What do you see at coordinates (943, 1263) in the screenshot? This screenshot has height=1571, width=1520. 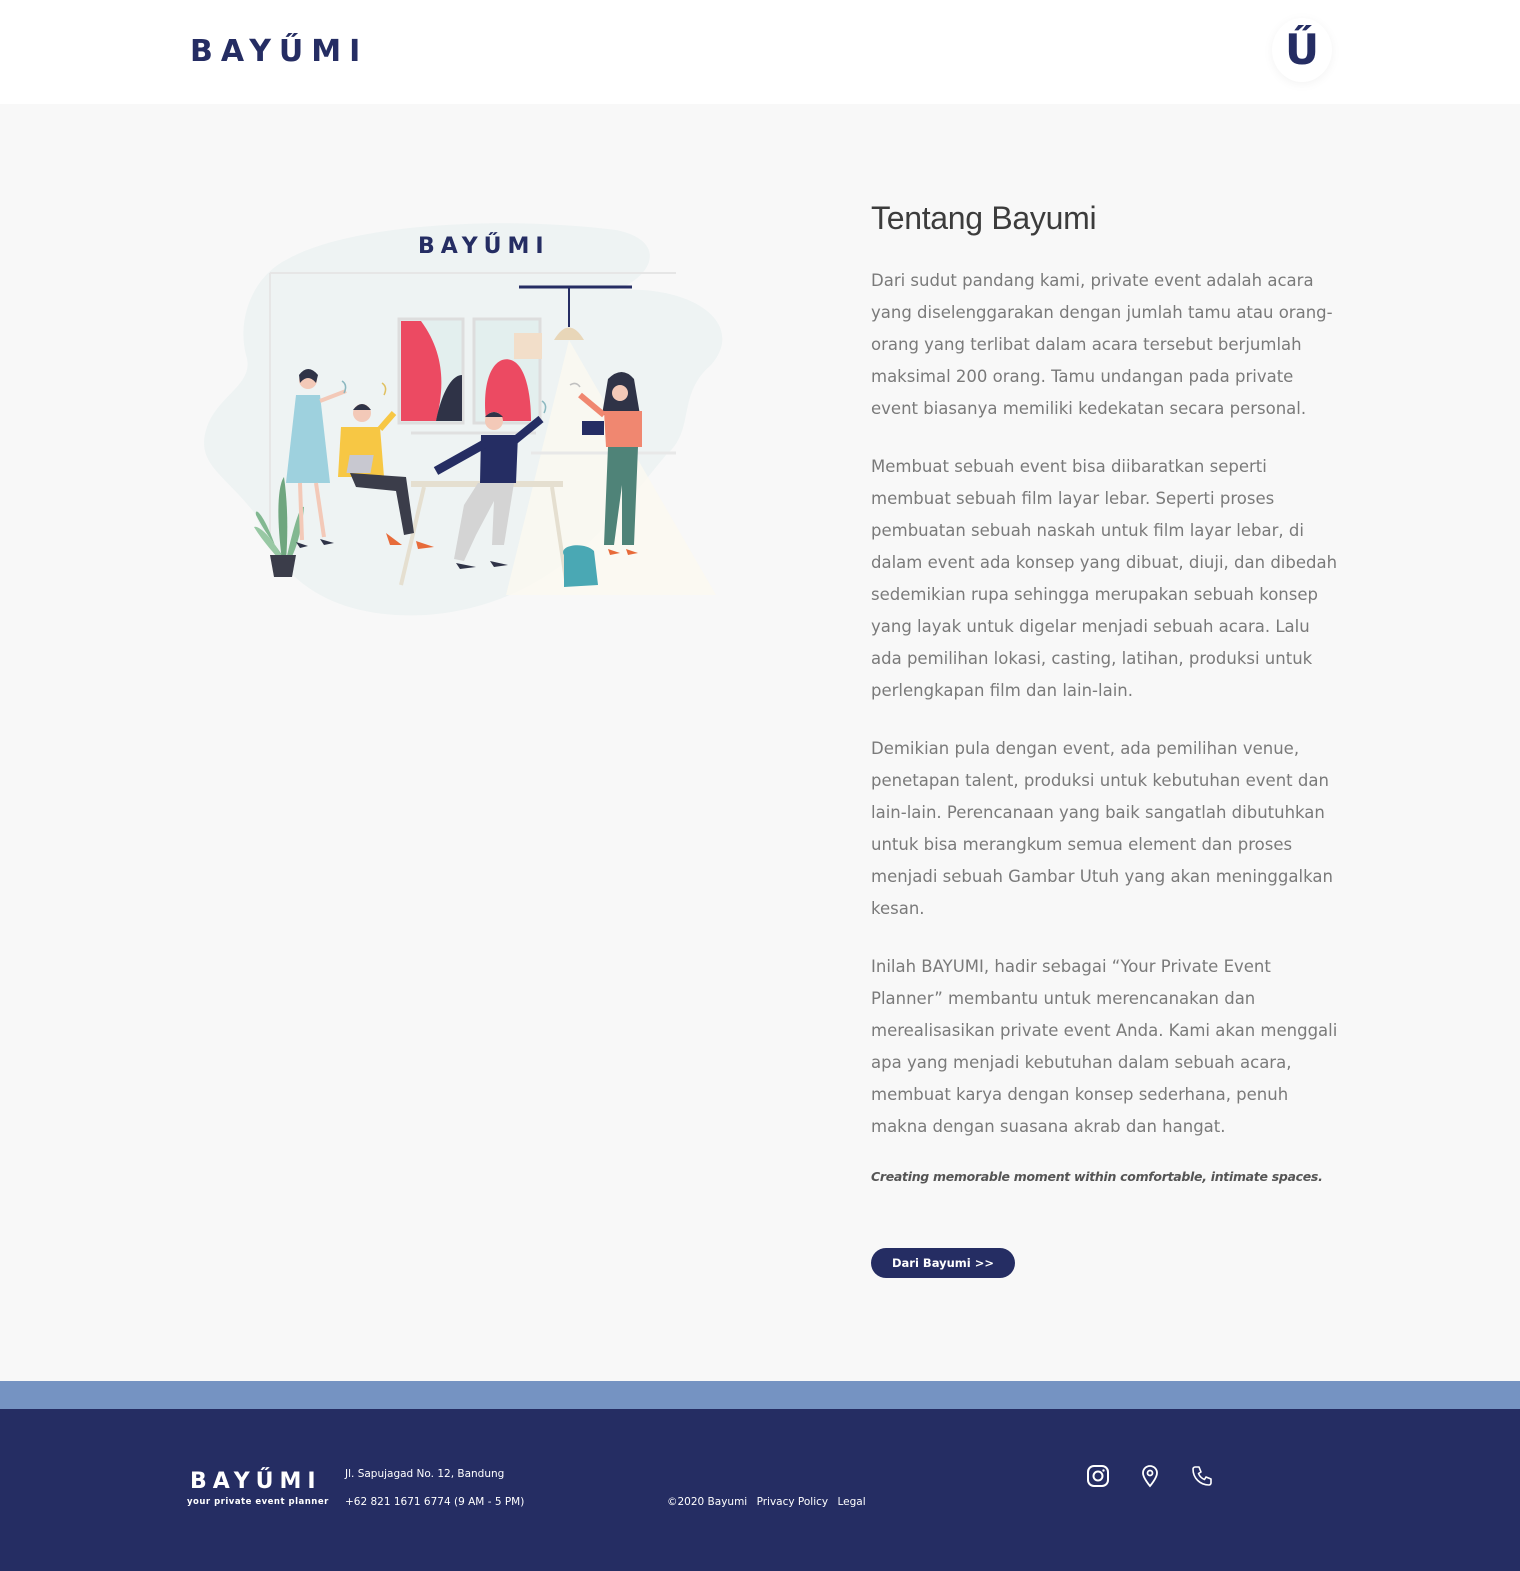 I see `dari-bayumi-button: Dari Bayumi >>` at bounding box center [943, 1263].